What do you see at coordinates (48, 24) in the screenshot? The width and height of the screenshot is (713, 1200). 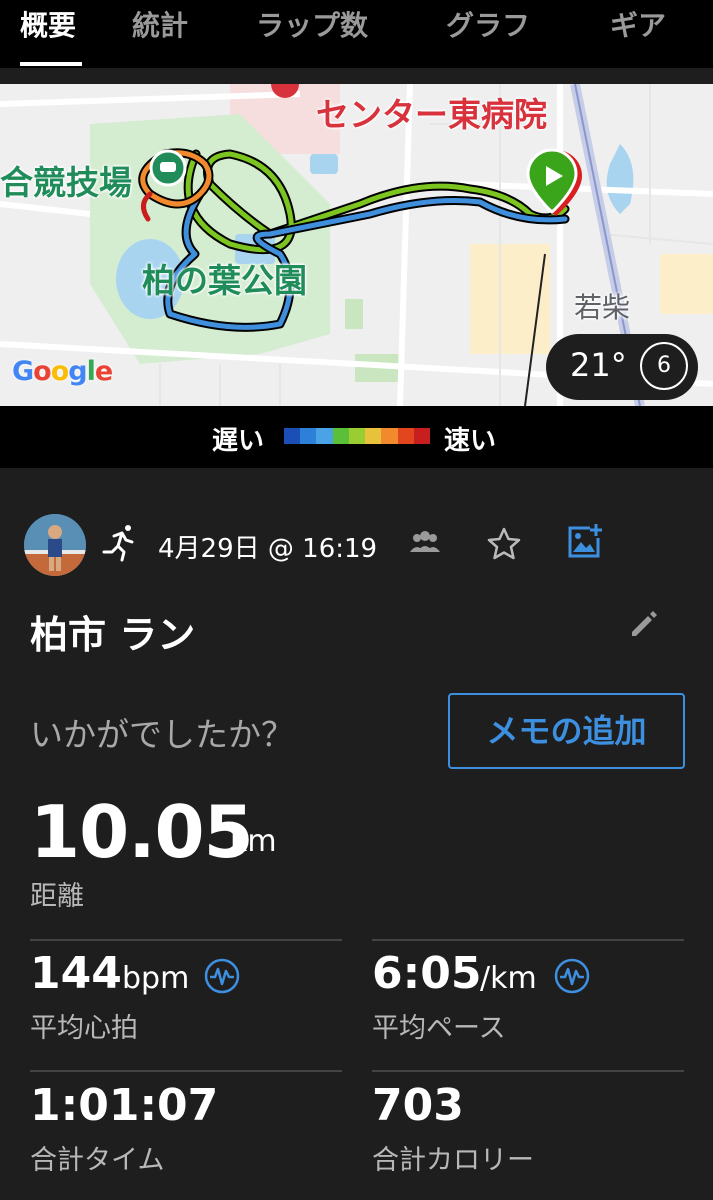 I see `tab-overview: 概要` at bounding box center [48, 24].